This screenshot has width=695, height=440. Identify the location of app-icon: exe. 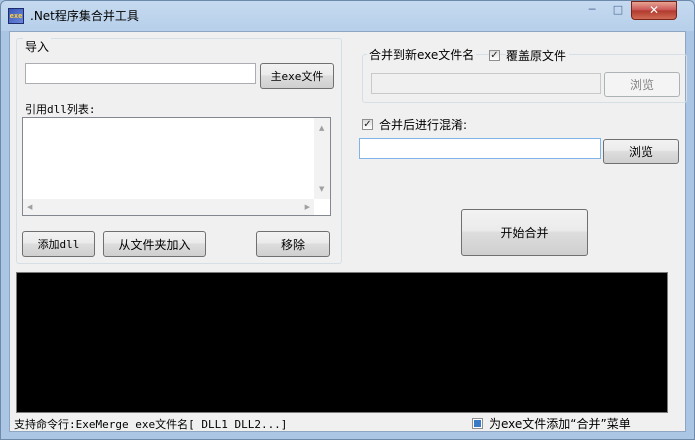
(16, 16).